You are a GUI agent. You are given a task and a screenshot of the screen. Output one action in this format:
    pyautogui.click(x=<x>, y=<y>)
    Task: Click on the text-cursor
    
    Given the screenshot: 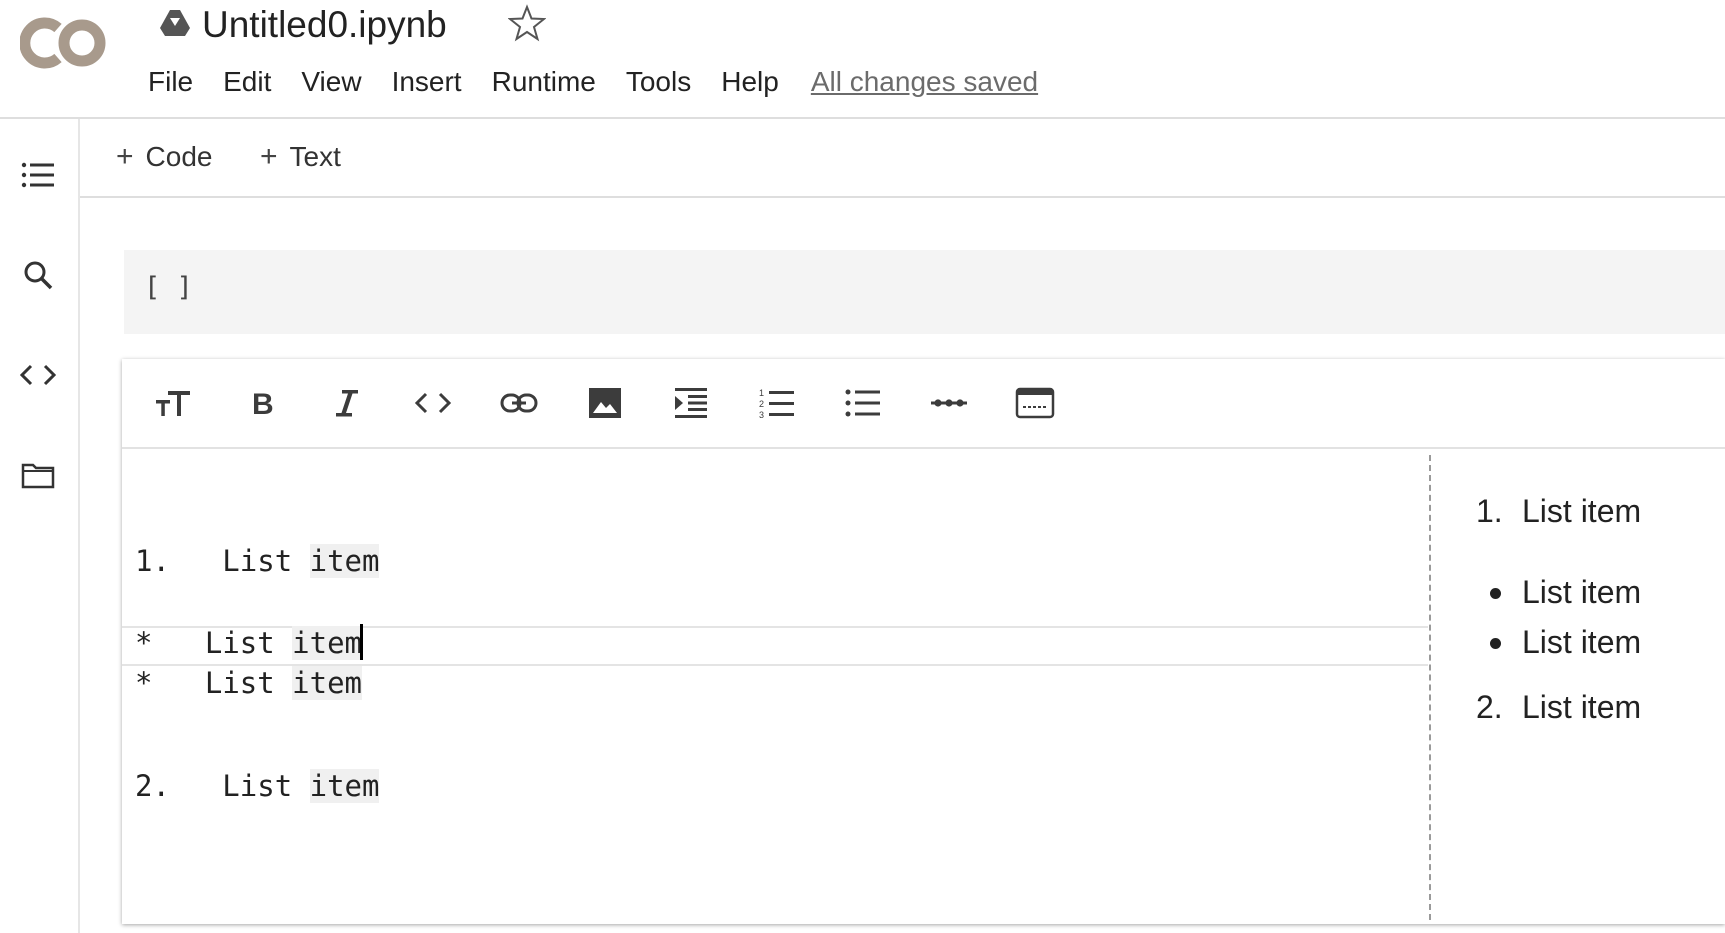 What is the action you would take?
    pyautogui.click(x=361, y=642)
    